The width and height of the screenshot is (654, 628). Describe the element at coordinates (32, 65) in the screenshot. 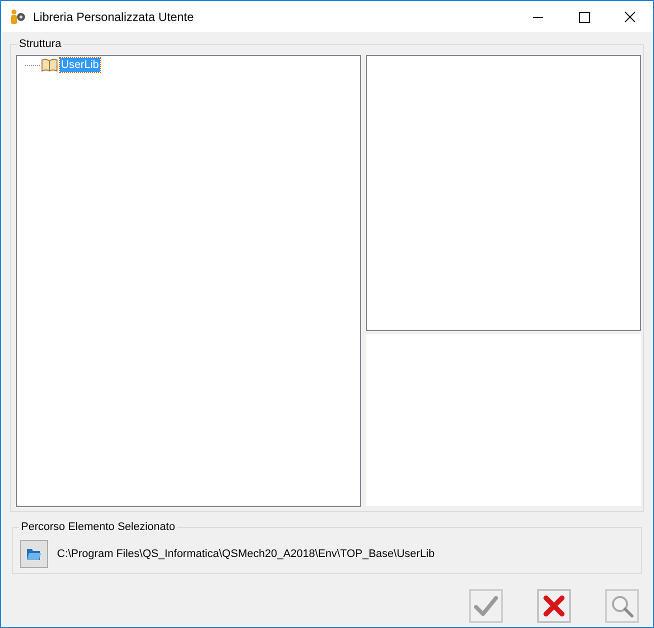

I see `tree-line` at that location.